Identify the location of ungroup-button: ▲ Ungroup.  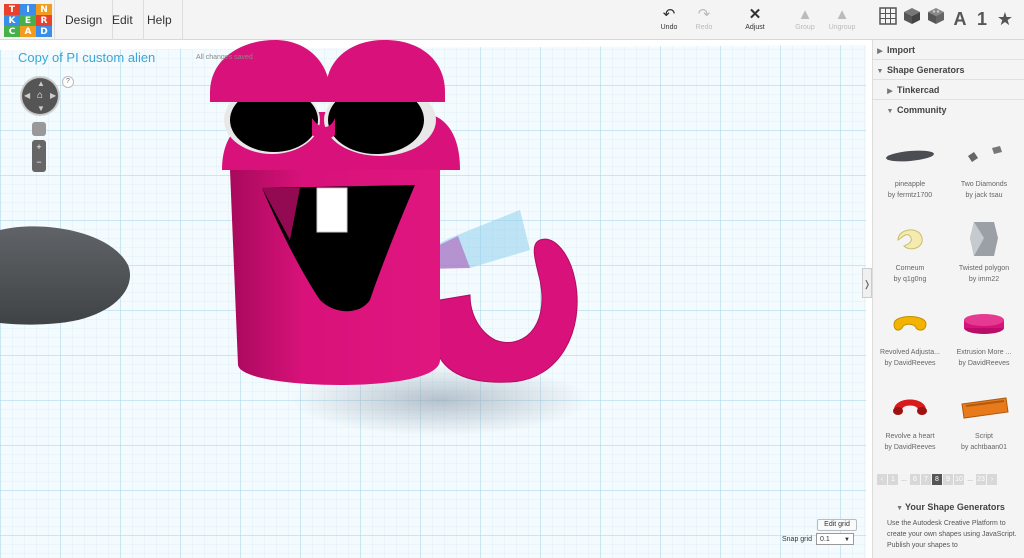
(842, 18).